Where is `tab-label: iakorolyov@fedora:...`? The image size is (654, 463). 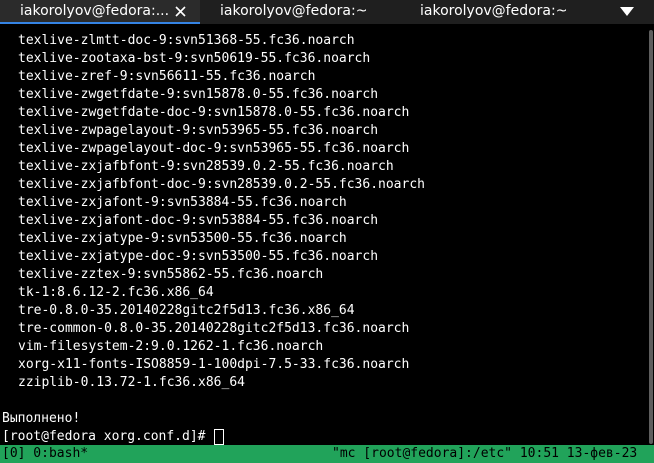
tab-label: iakorolyov@fedora:... is located at coordinates (94, 11).